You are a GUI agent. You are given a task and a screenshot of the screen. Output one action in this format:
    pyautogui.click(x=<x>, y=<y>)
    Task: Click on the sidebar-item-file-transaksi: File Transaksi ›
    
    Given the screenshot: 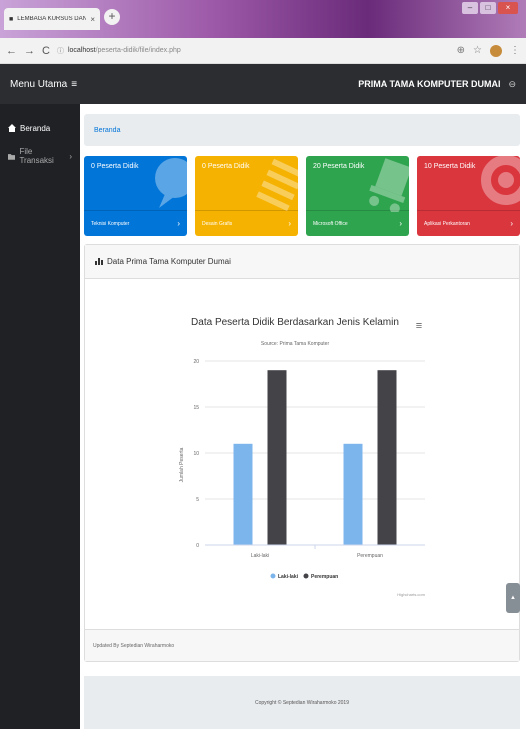 What is the action you would take?
    pyautogui.click(x=40, y=156)
    